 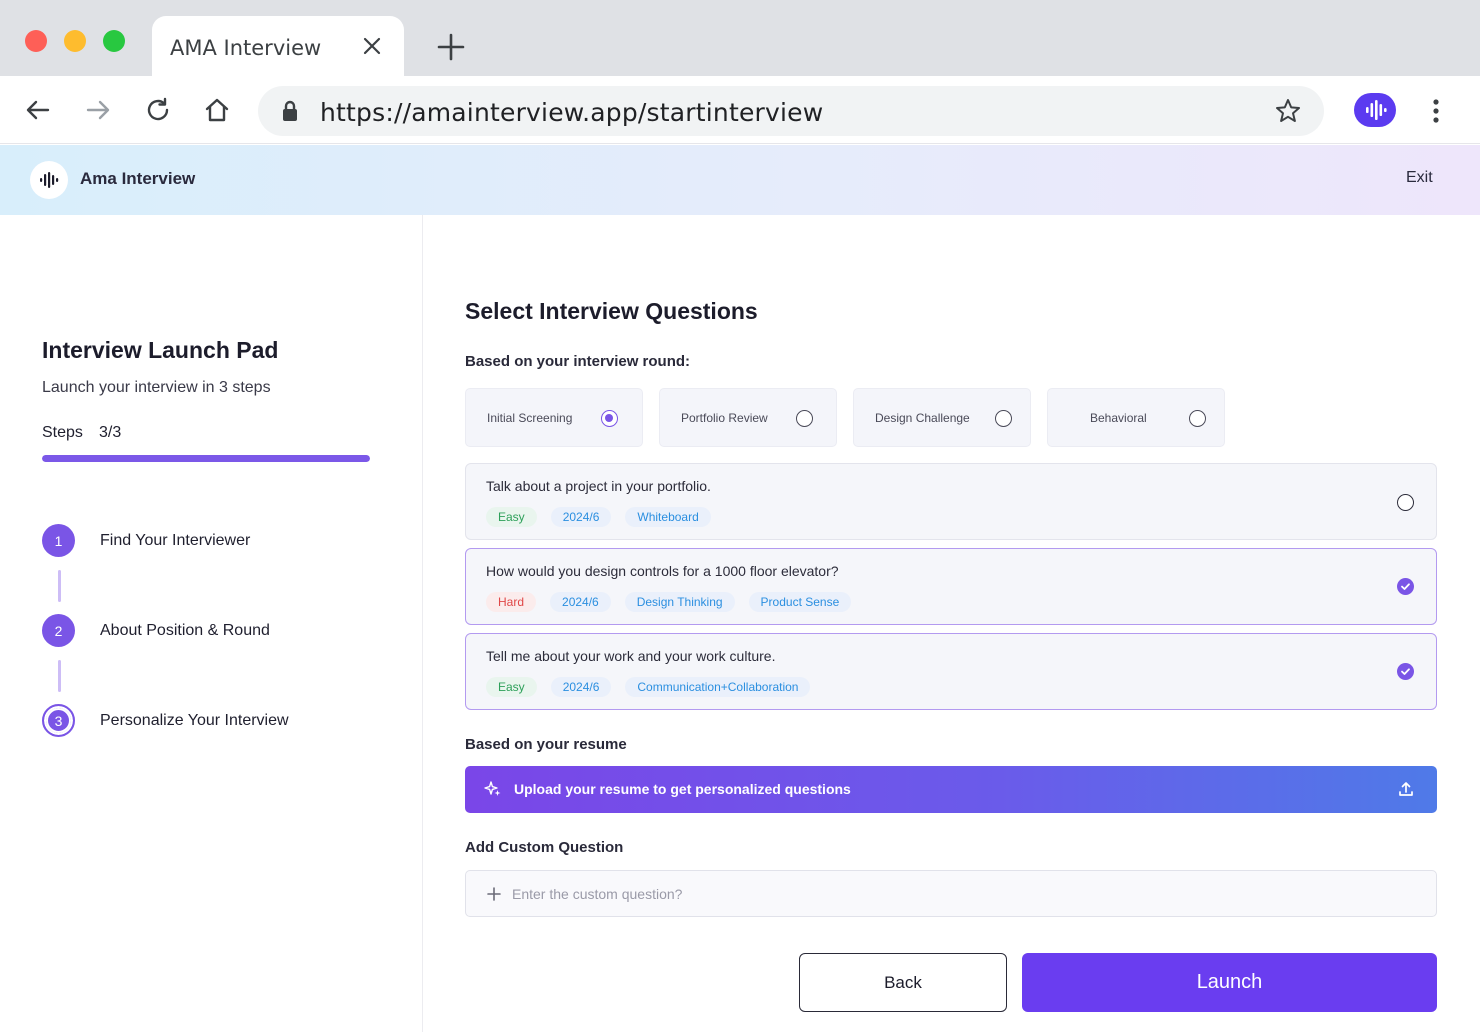 What do you see at coordinates (740, 38) in the screenshot?
I see `browser-tab-bar: AMA Interview` at bounding box center [740, 38].